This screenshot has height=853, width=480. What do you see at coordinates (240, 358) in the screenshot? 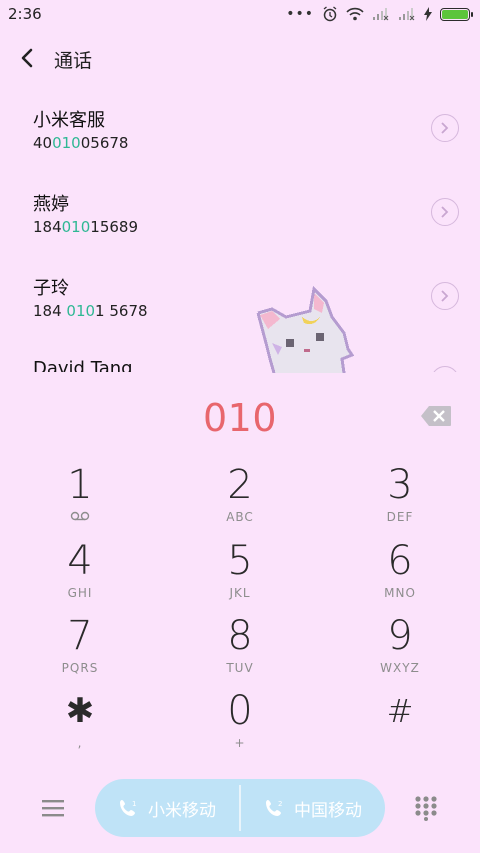
I see `contact-row: David Tang` at bounding box center [240, 358].